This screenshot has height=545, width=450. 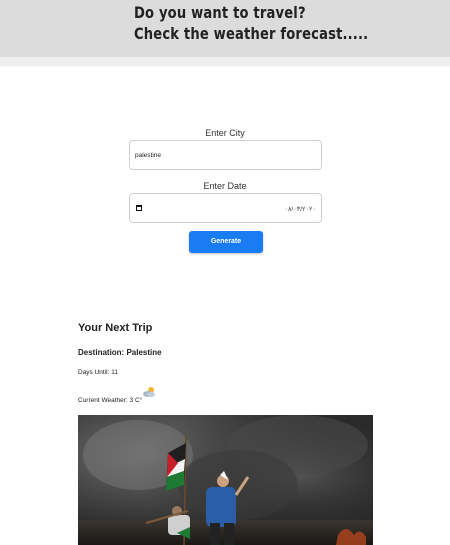 What do you see at coordinates (225, 133) in the screenshot?
I see `city-label: Enter City` at bounding box center [225, 133].